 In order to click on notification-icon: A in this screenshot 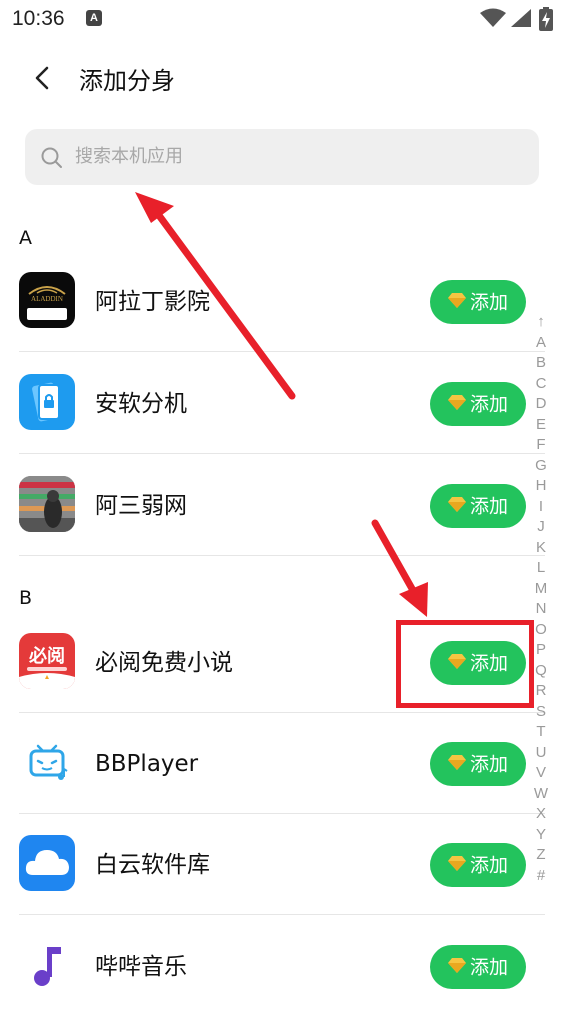, I will do `click(94, 18)`.